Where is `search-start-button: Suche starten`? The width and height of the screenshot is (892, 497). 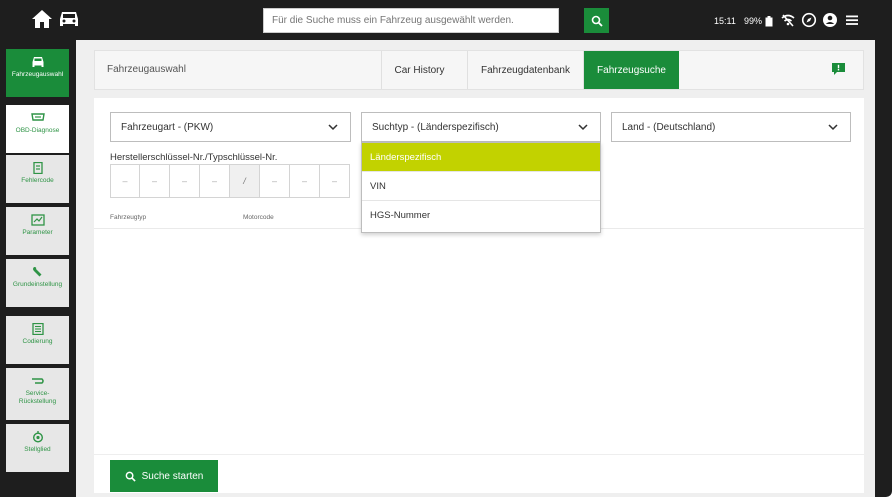
search-start-button: Suche starten is located at coordinates (164, 476).